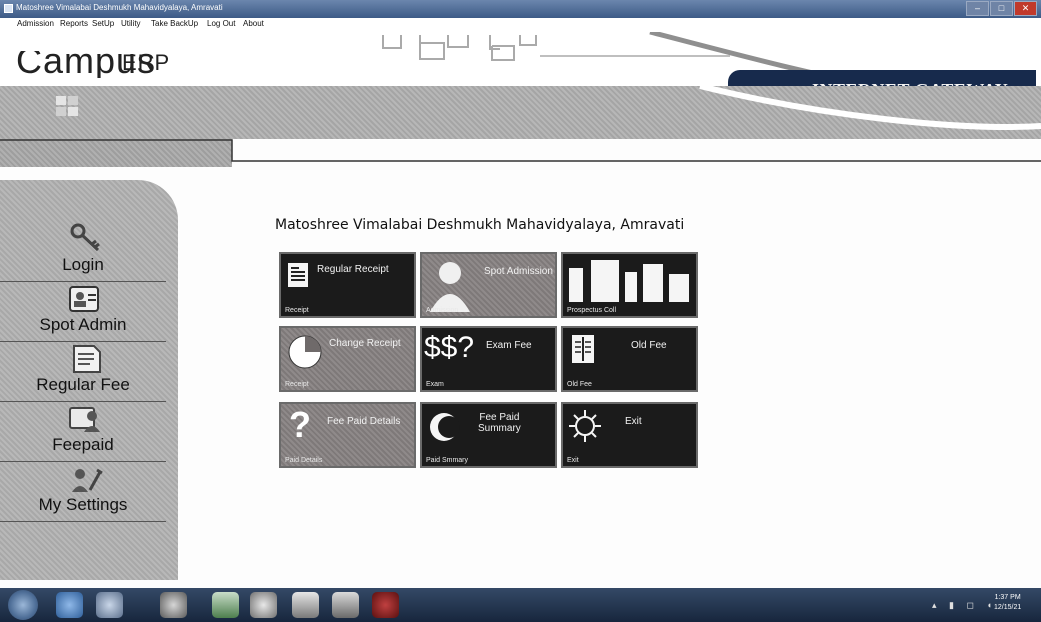 The image size is (1041, 622). I want to click on tile-change-receipt: Change Receipt Receipt, so click(347, 359).